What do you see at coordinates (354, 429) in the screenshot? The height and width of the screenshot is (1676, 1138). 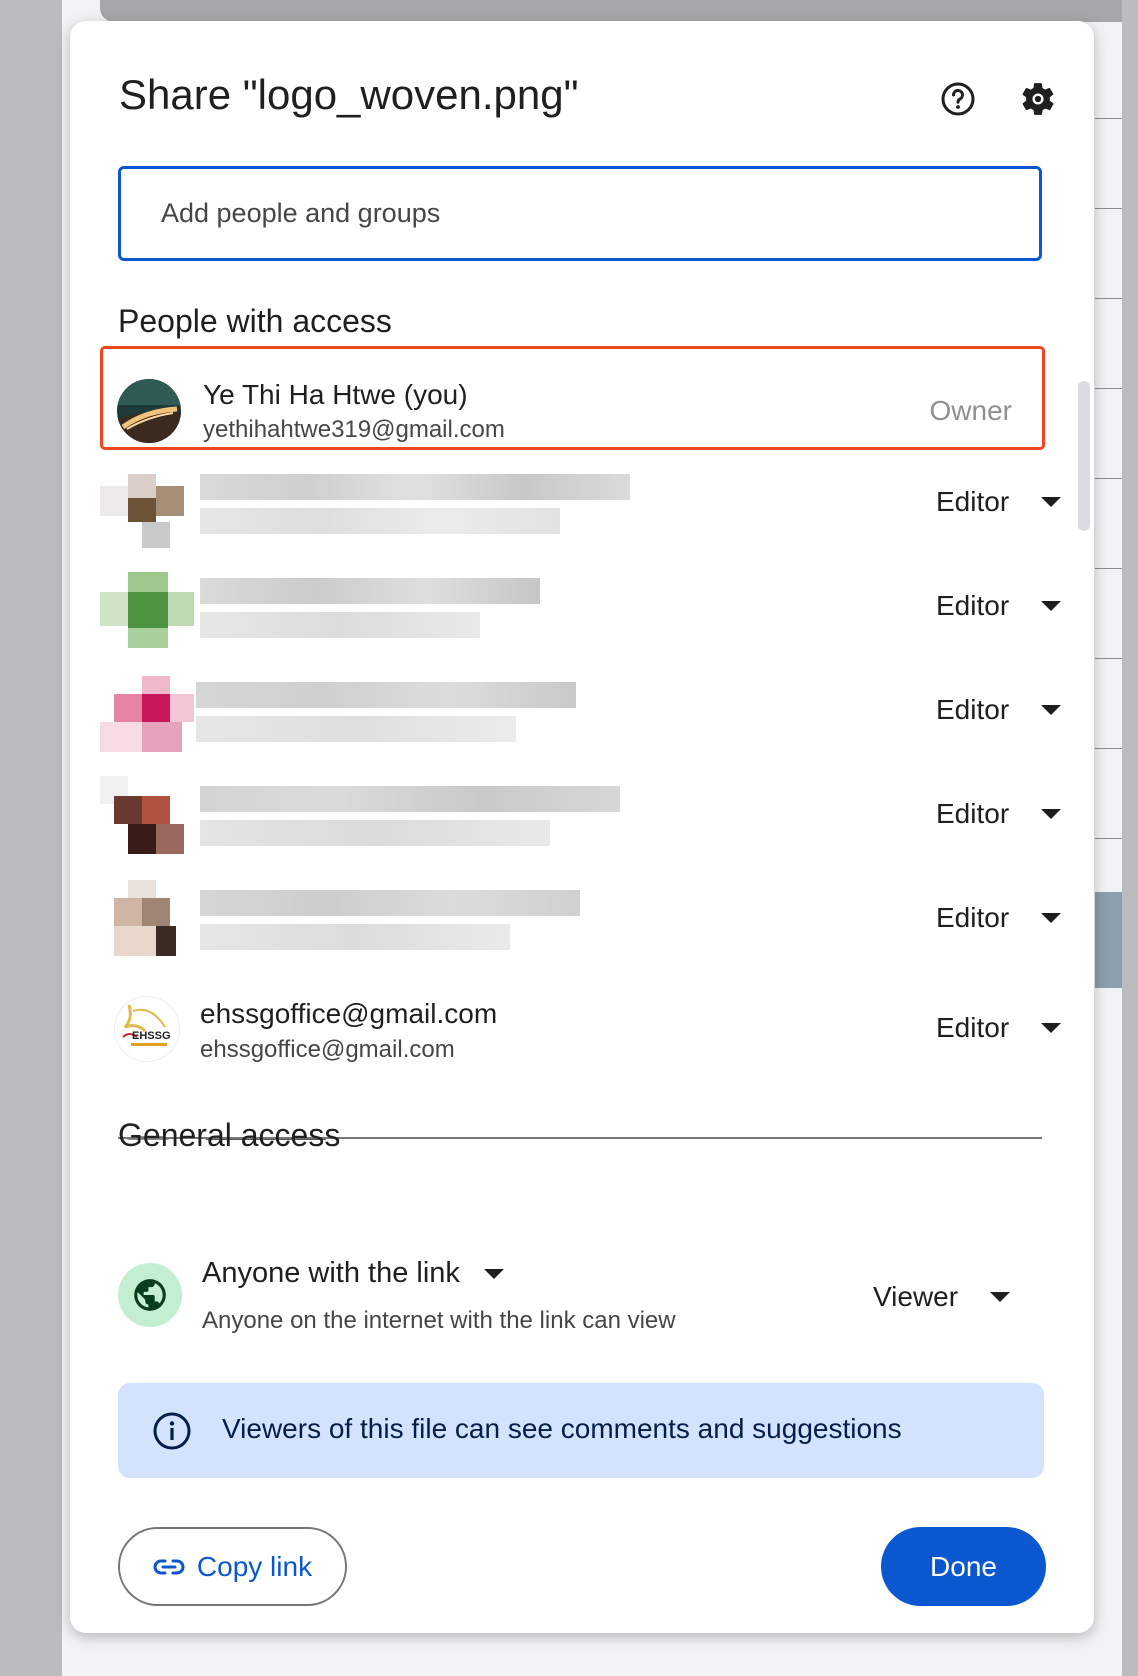 I see `person-email: yethihahtwe319@gmail.com` at bounding box center [354, 429].